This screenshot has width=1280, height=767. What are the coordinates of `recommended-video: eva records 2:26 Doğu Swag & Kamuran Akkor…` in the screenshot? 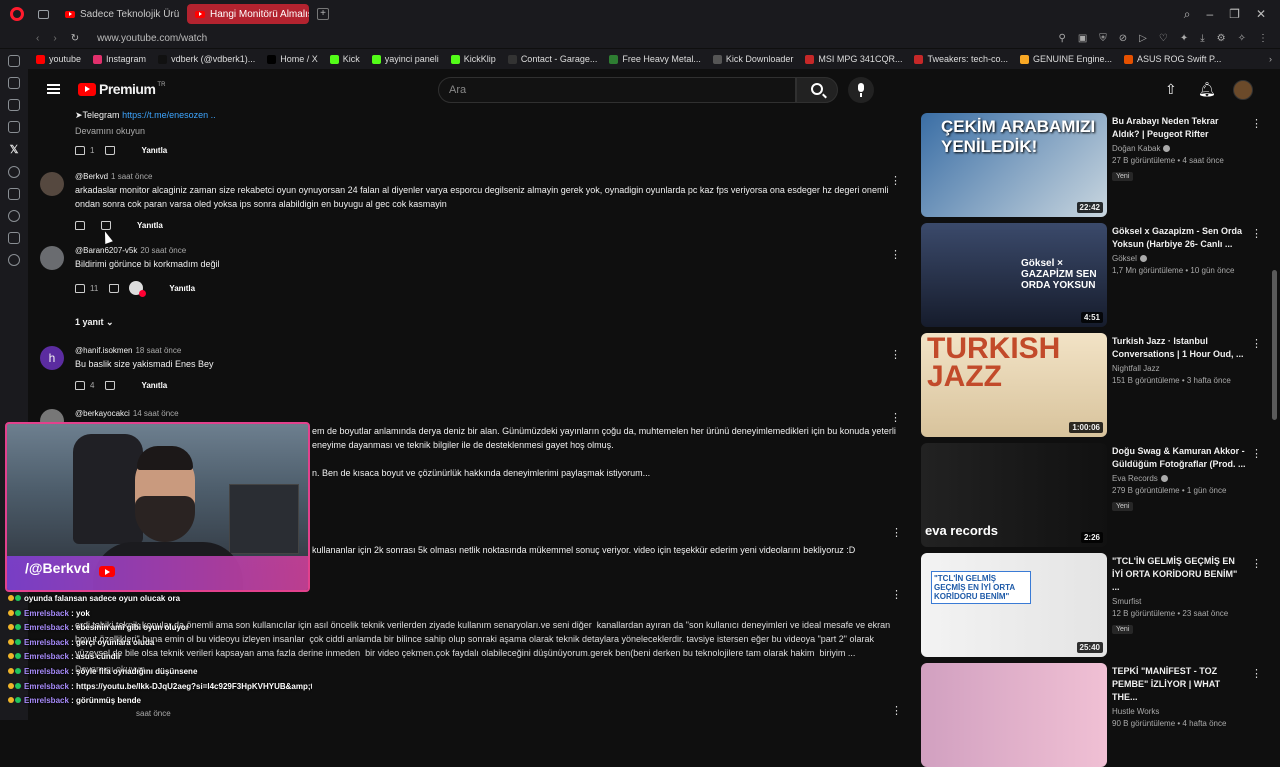 It's located at (1091, 495).